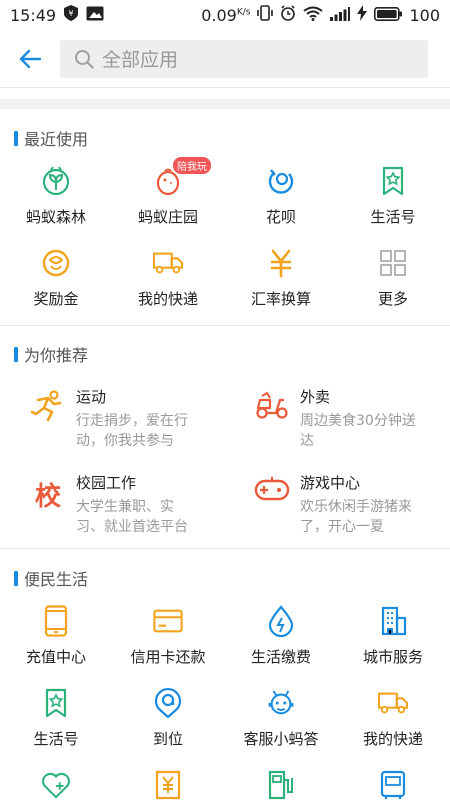  Describe the element at coordinates (84, 59) in the screenshot. I see `search-icon` at that location.